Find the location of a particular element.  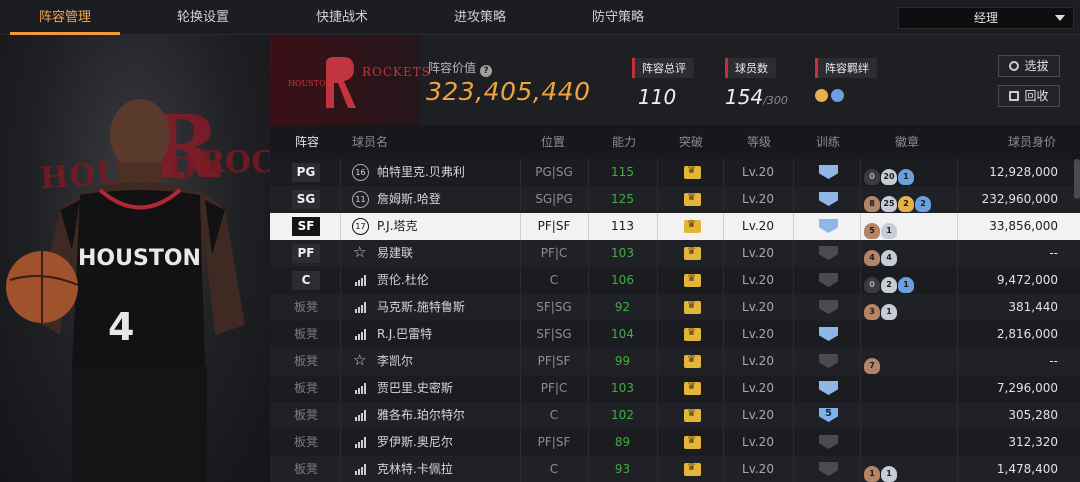

signal-bars-icon is located at coordinates (361, 307).